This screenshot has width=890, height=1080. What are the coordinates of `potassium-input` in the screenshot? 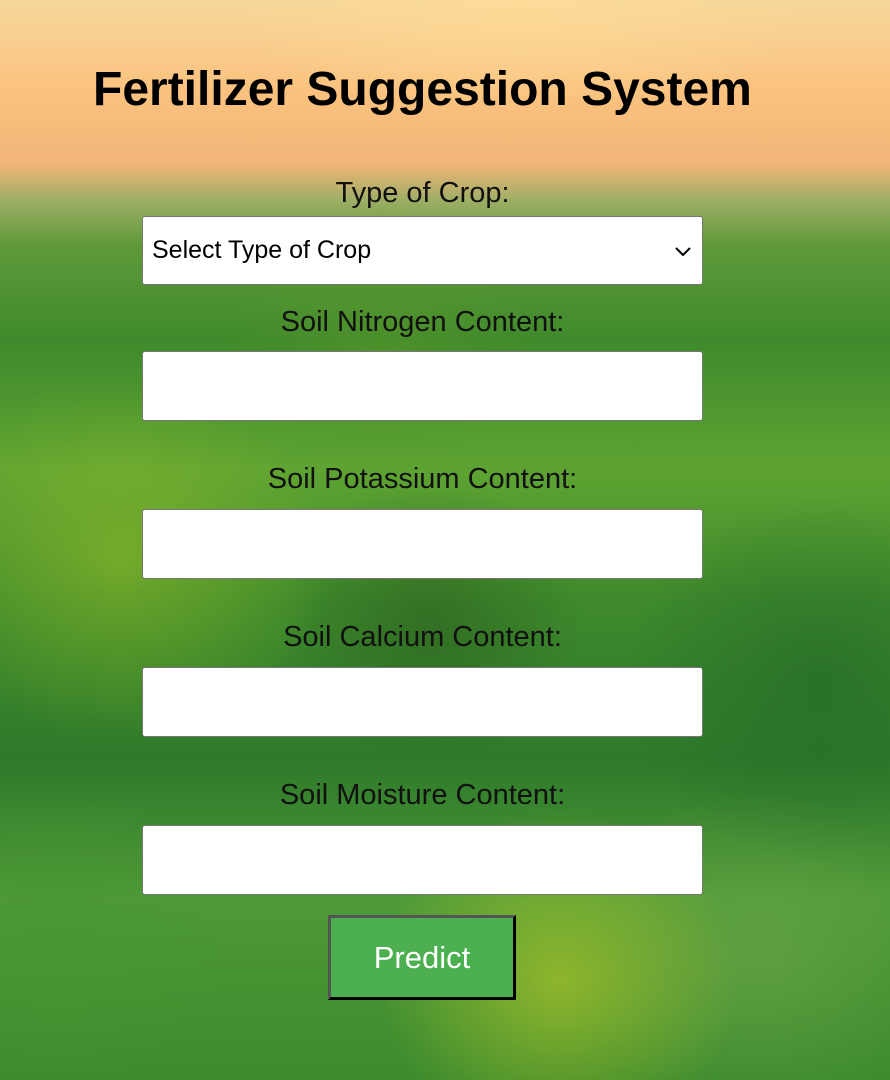 It's located at (422, 544).